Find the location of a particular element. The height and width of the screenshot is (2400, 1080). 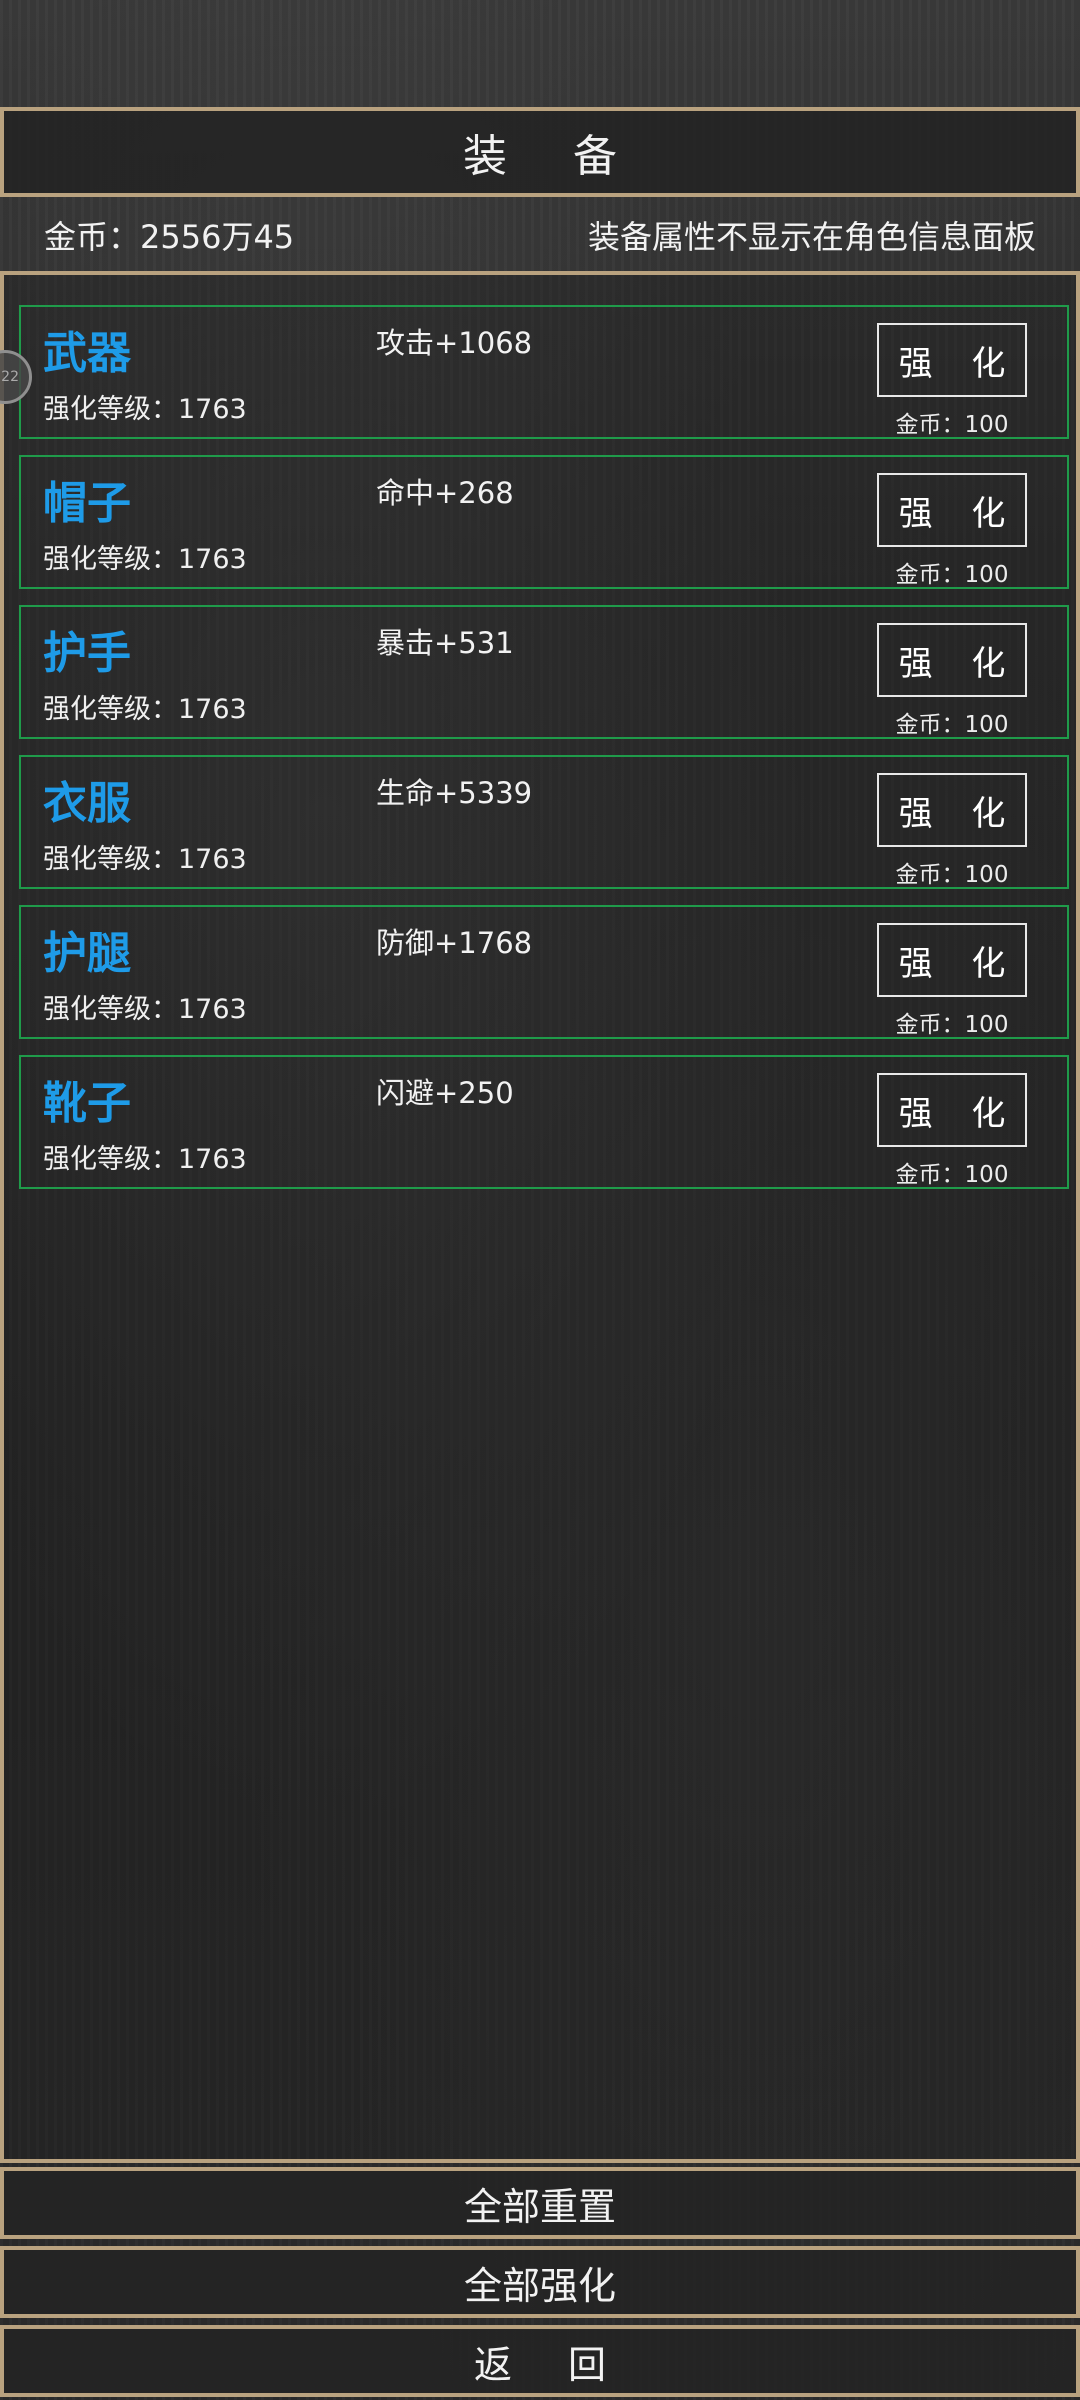

back-button: 返 回 is located at coordinates (540, 2361).